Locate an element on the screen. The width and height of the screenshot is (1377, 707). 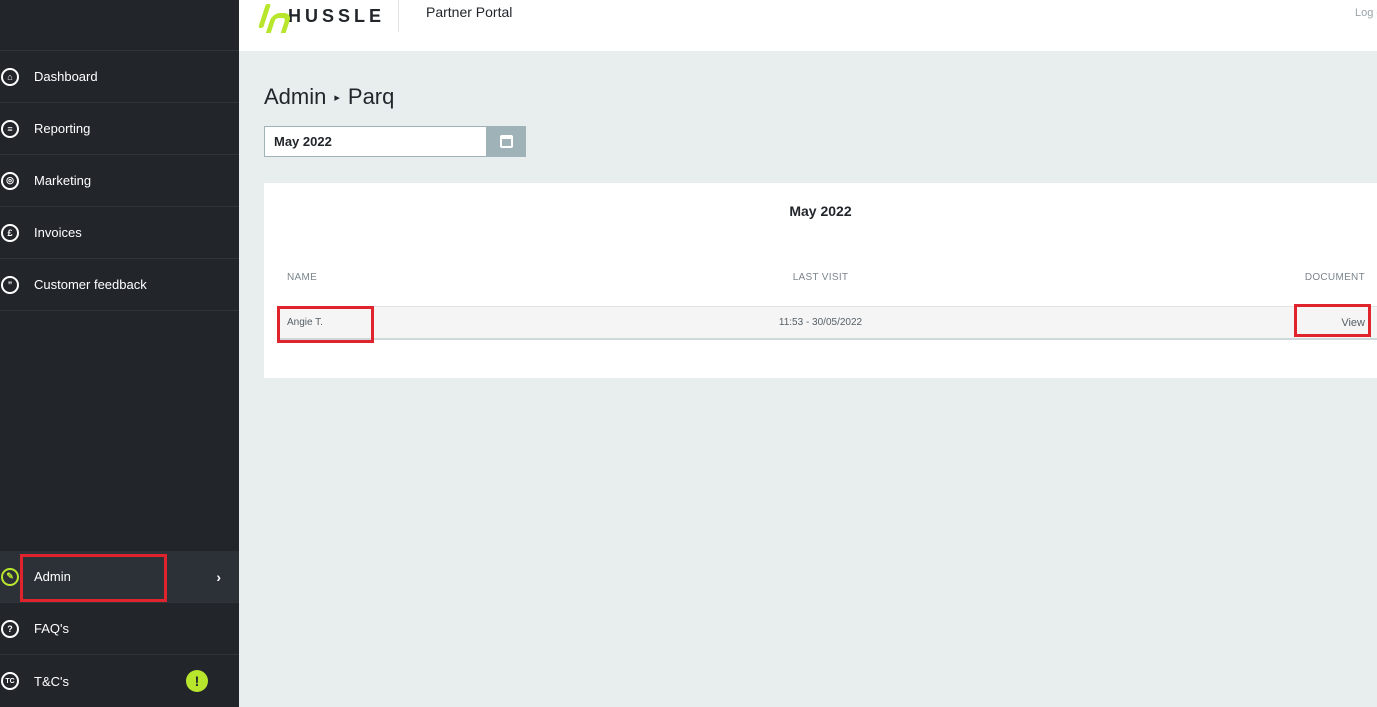
hussle-logo: HUSSLE is located at coordinates (322, 16).